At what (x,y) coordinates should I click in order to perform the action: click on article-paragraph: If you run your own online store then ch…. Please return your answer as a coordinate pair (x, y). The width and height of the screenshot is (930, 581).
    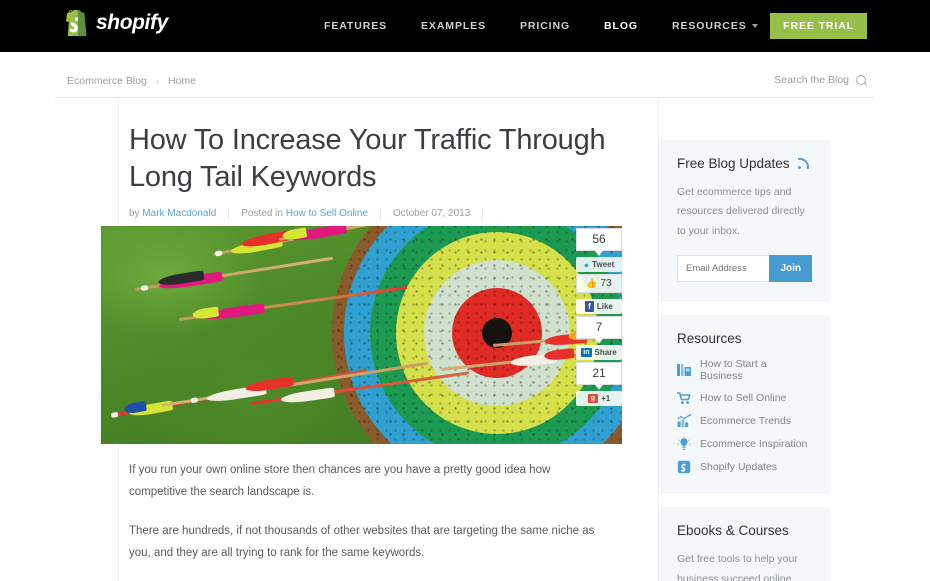
    Looking at the image, I should click on (340, 481).